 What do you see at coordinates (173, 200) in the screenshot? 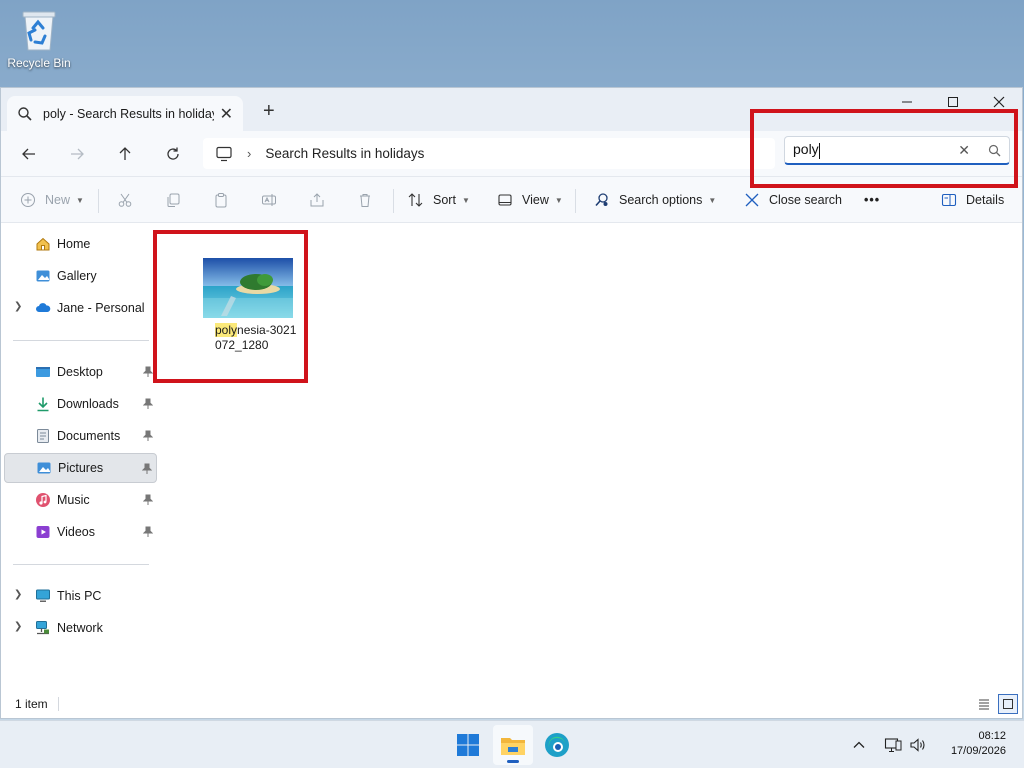
I see `copy-icon` at bounding box center [173, 200].